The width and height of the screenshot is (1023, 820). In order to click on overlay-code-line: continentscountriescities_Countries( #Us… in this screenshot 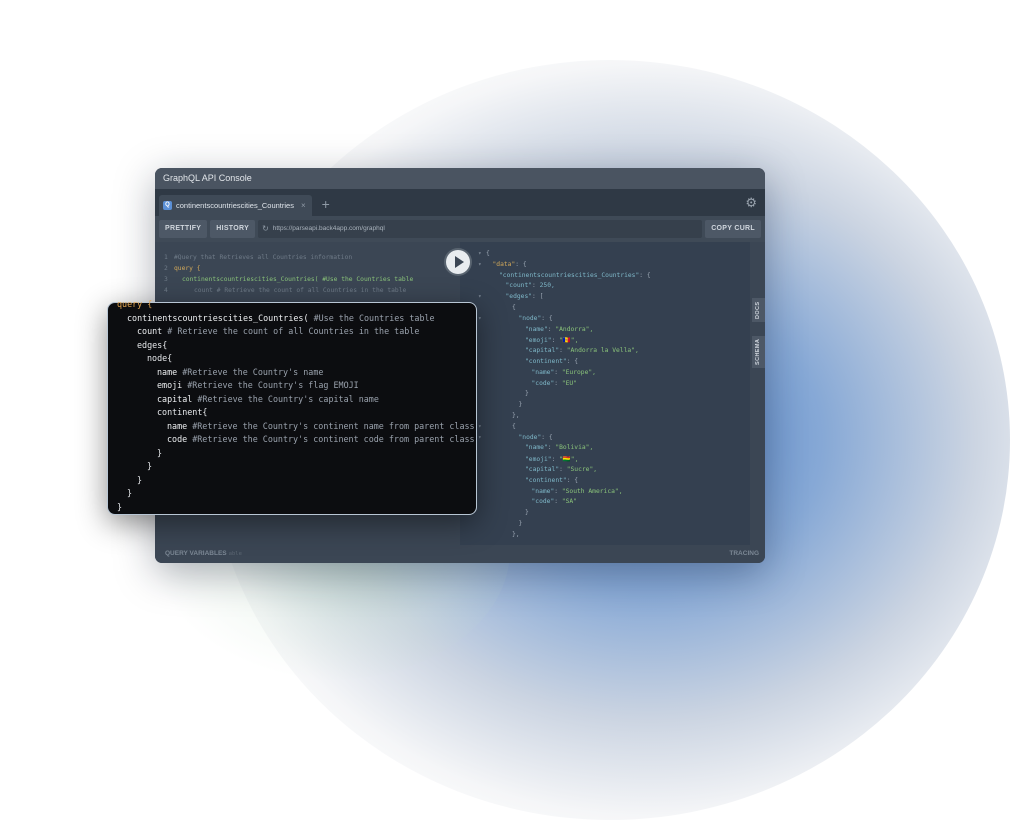, I will do `click(281, 317)`.